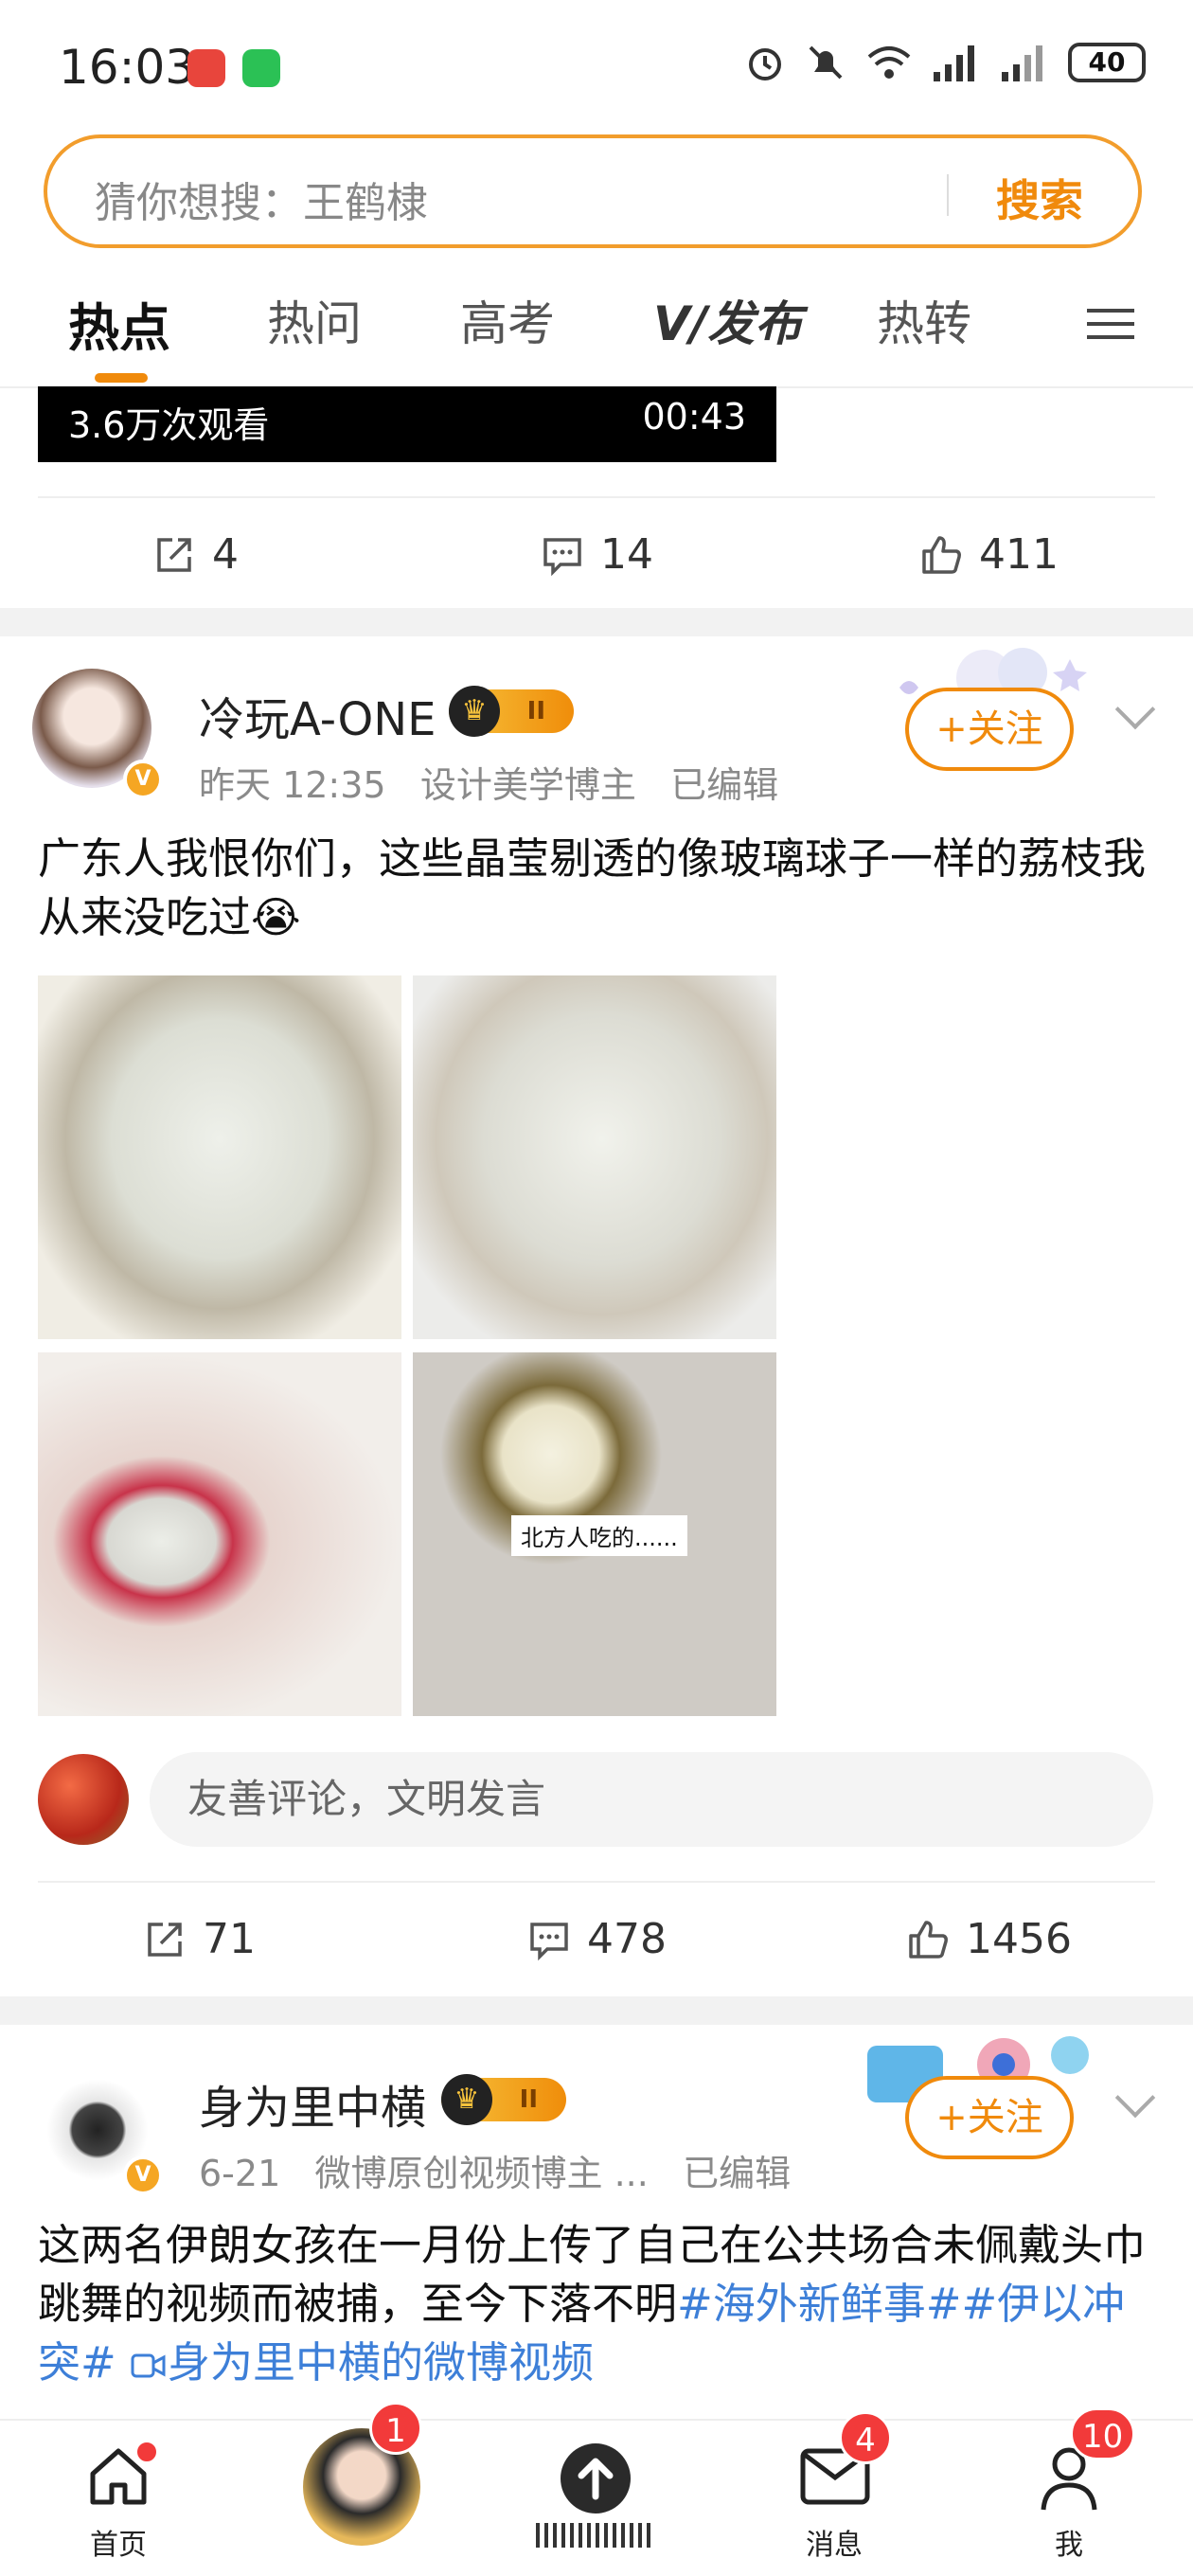  Describe the element at coordinates (199, 1939) in the screenshot. I see `repost-button: 71` at that location.